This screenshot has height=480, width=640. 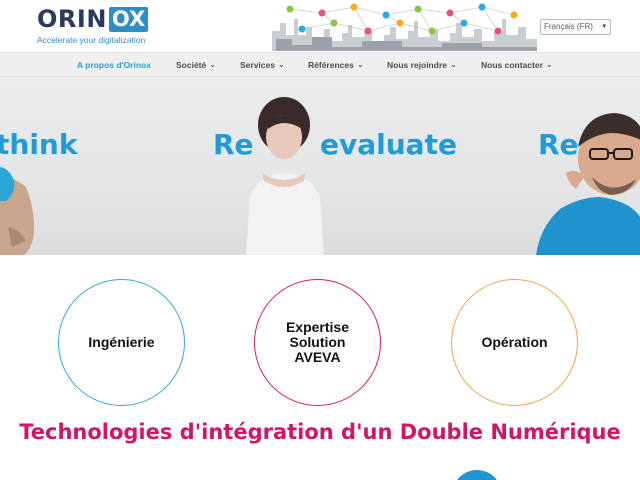 I want to click on service-circle-aveva-expertise: Expertise Solution AVEVA, so click(x=317, y=342).